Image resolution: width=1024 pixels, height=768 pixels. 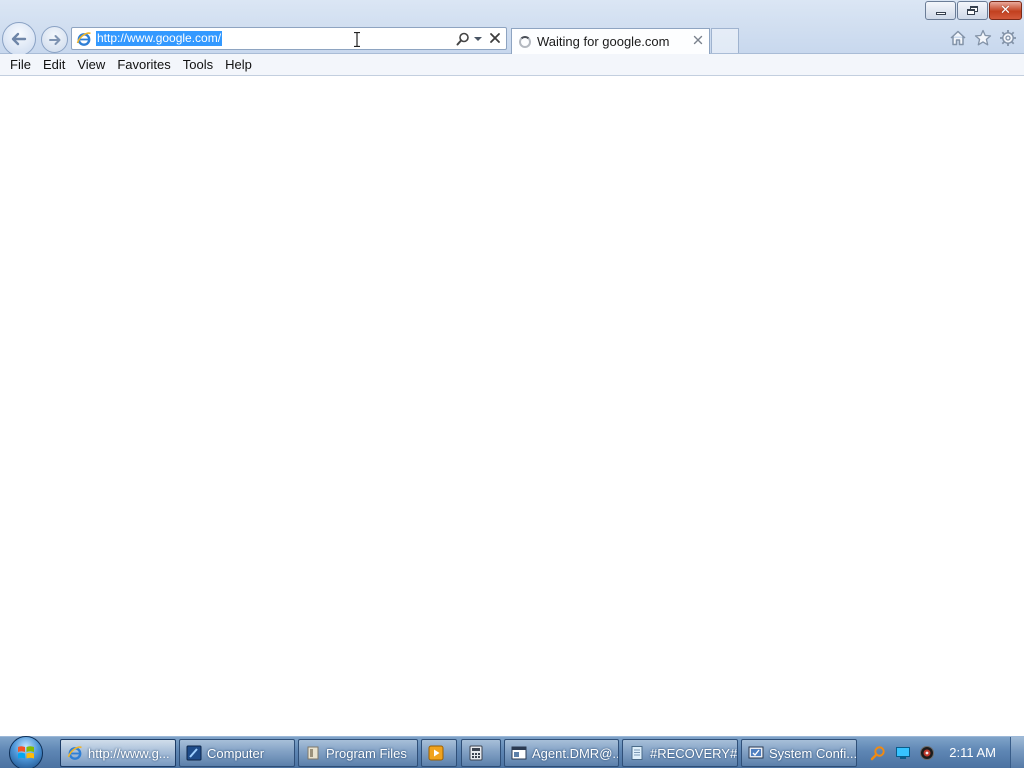 What do you see at coordinates (927, 753) in the screenshot?
I see `volume-icon` at bounding box center [927, 753].